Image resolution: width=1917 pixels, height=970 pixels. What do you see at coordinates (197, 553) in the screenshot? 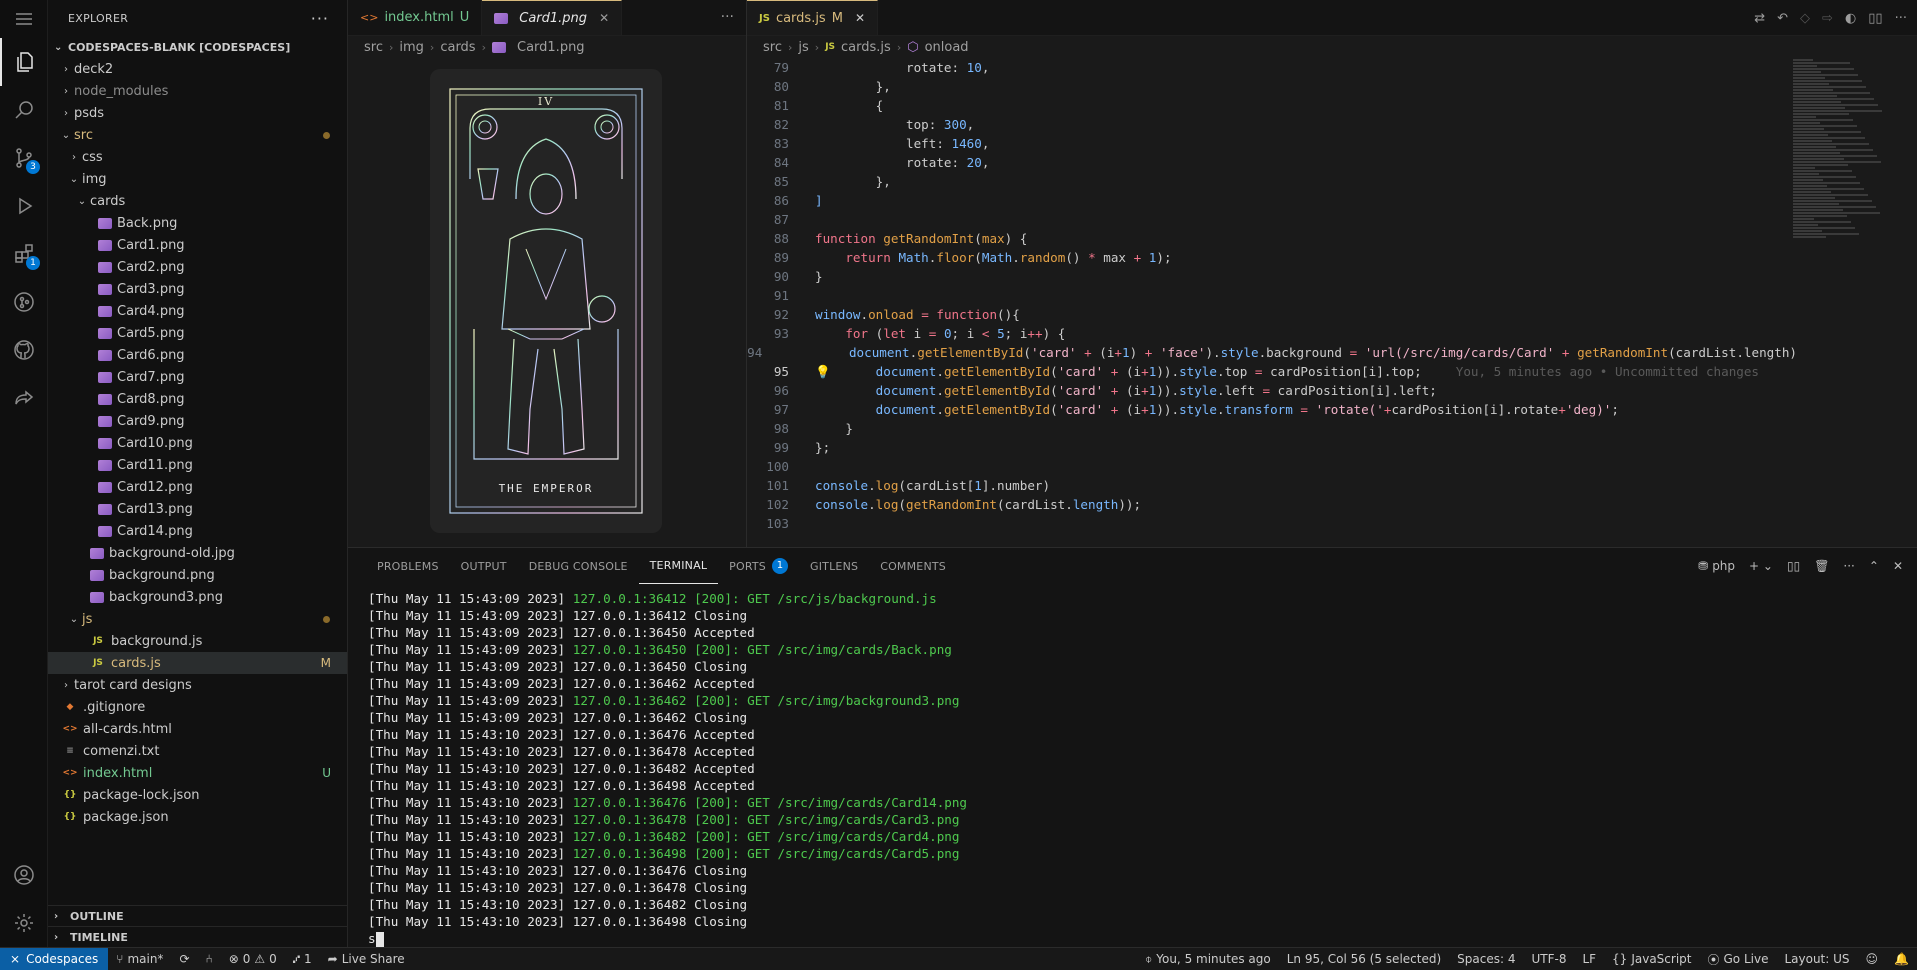
I see `tree-item: background-old.jpg` at bounding box center [197, 553].